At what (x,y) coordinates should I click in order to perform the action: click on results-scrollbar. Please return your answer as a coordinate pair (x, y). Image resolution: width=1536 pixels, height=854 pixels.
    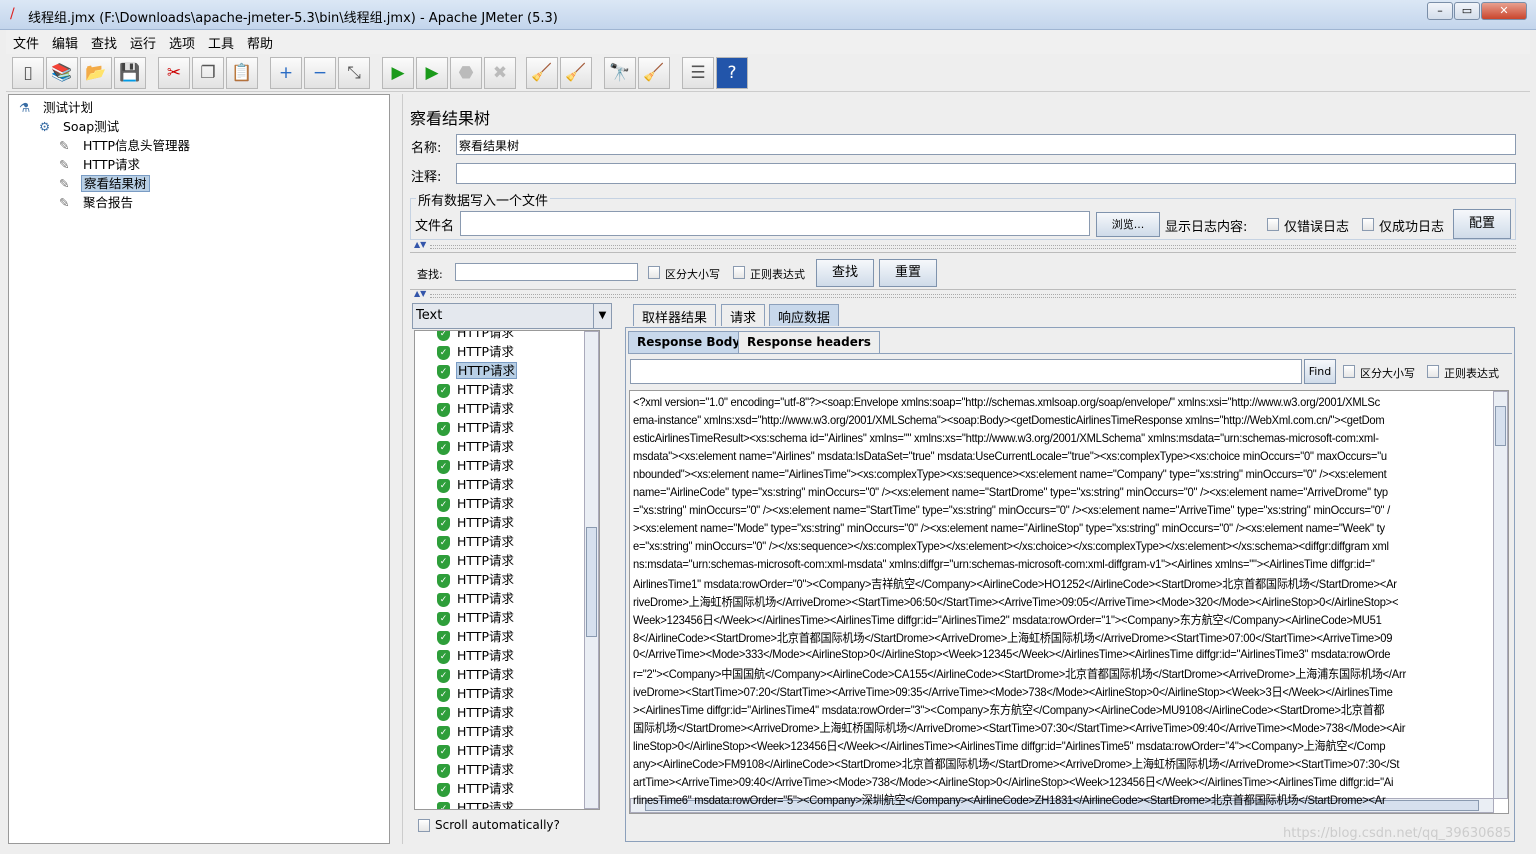
    Looking at the image, I should click on (591, 570).